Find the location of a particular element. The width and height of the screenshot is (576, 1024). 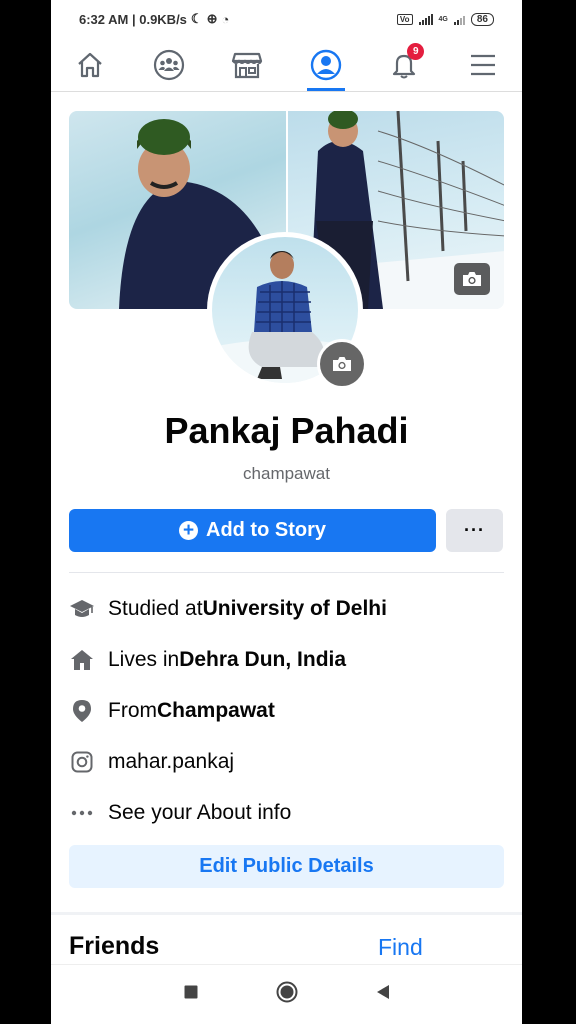

location-pin-icon is located at coordinates (82, 711).